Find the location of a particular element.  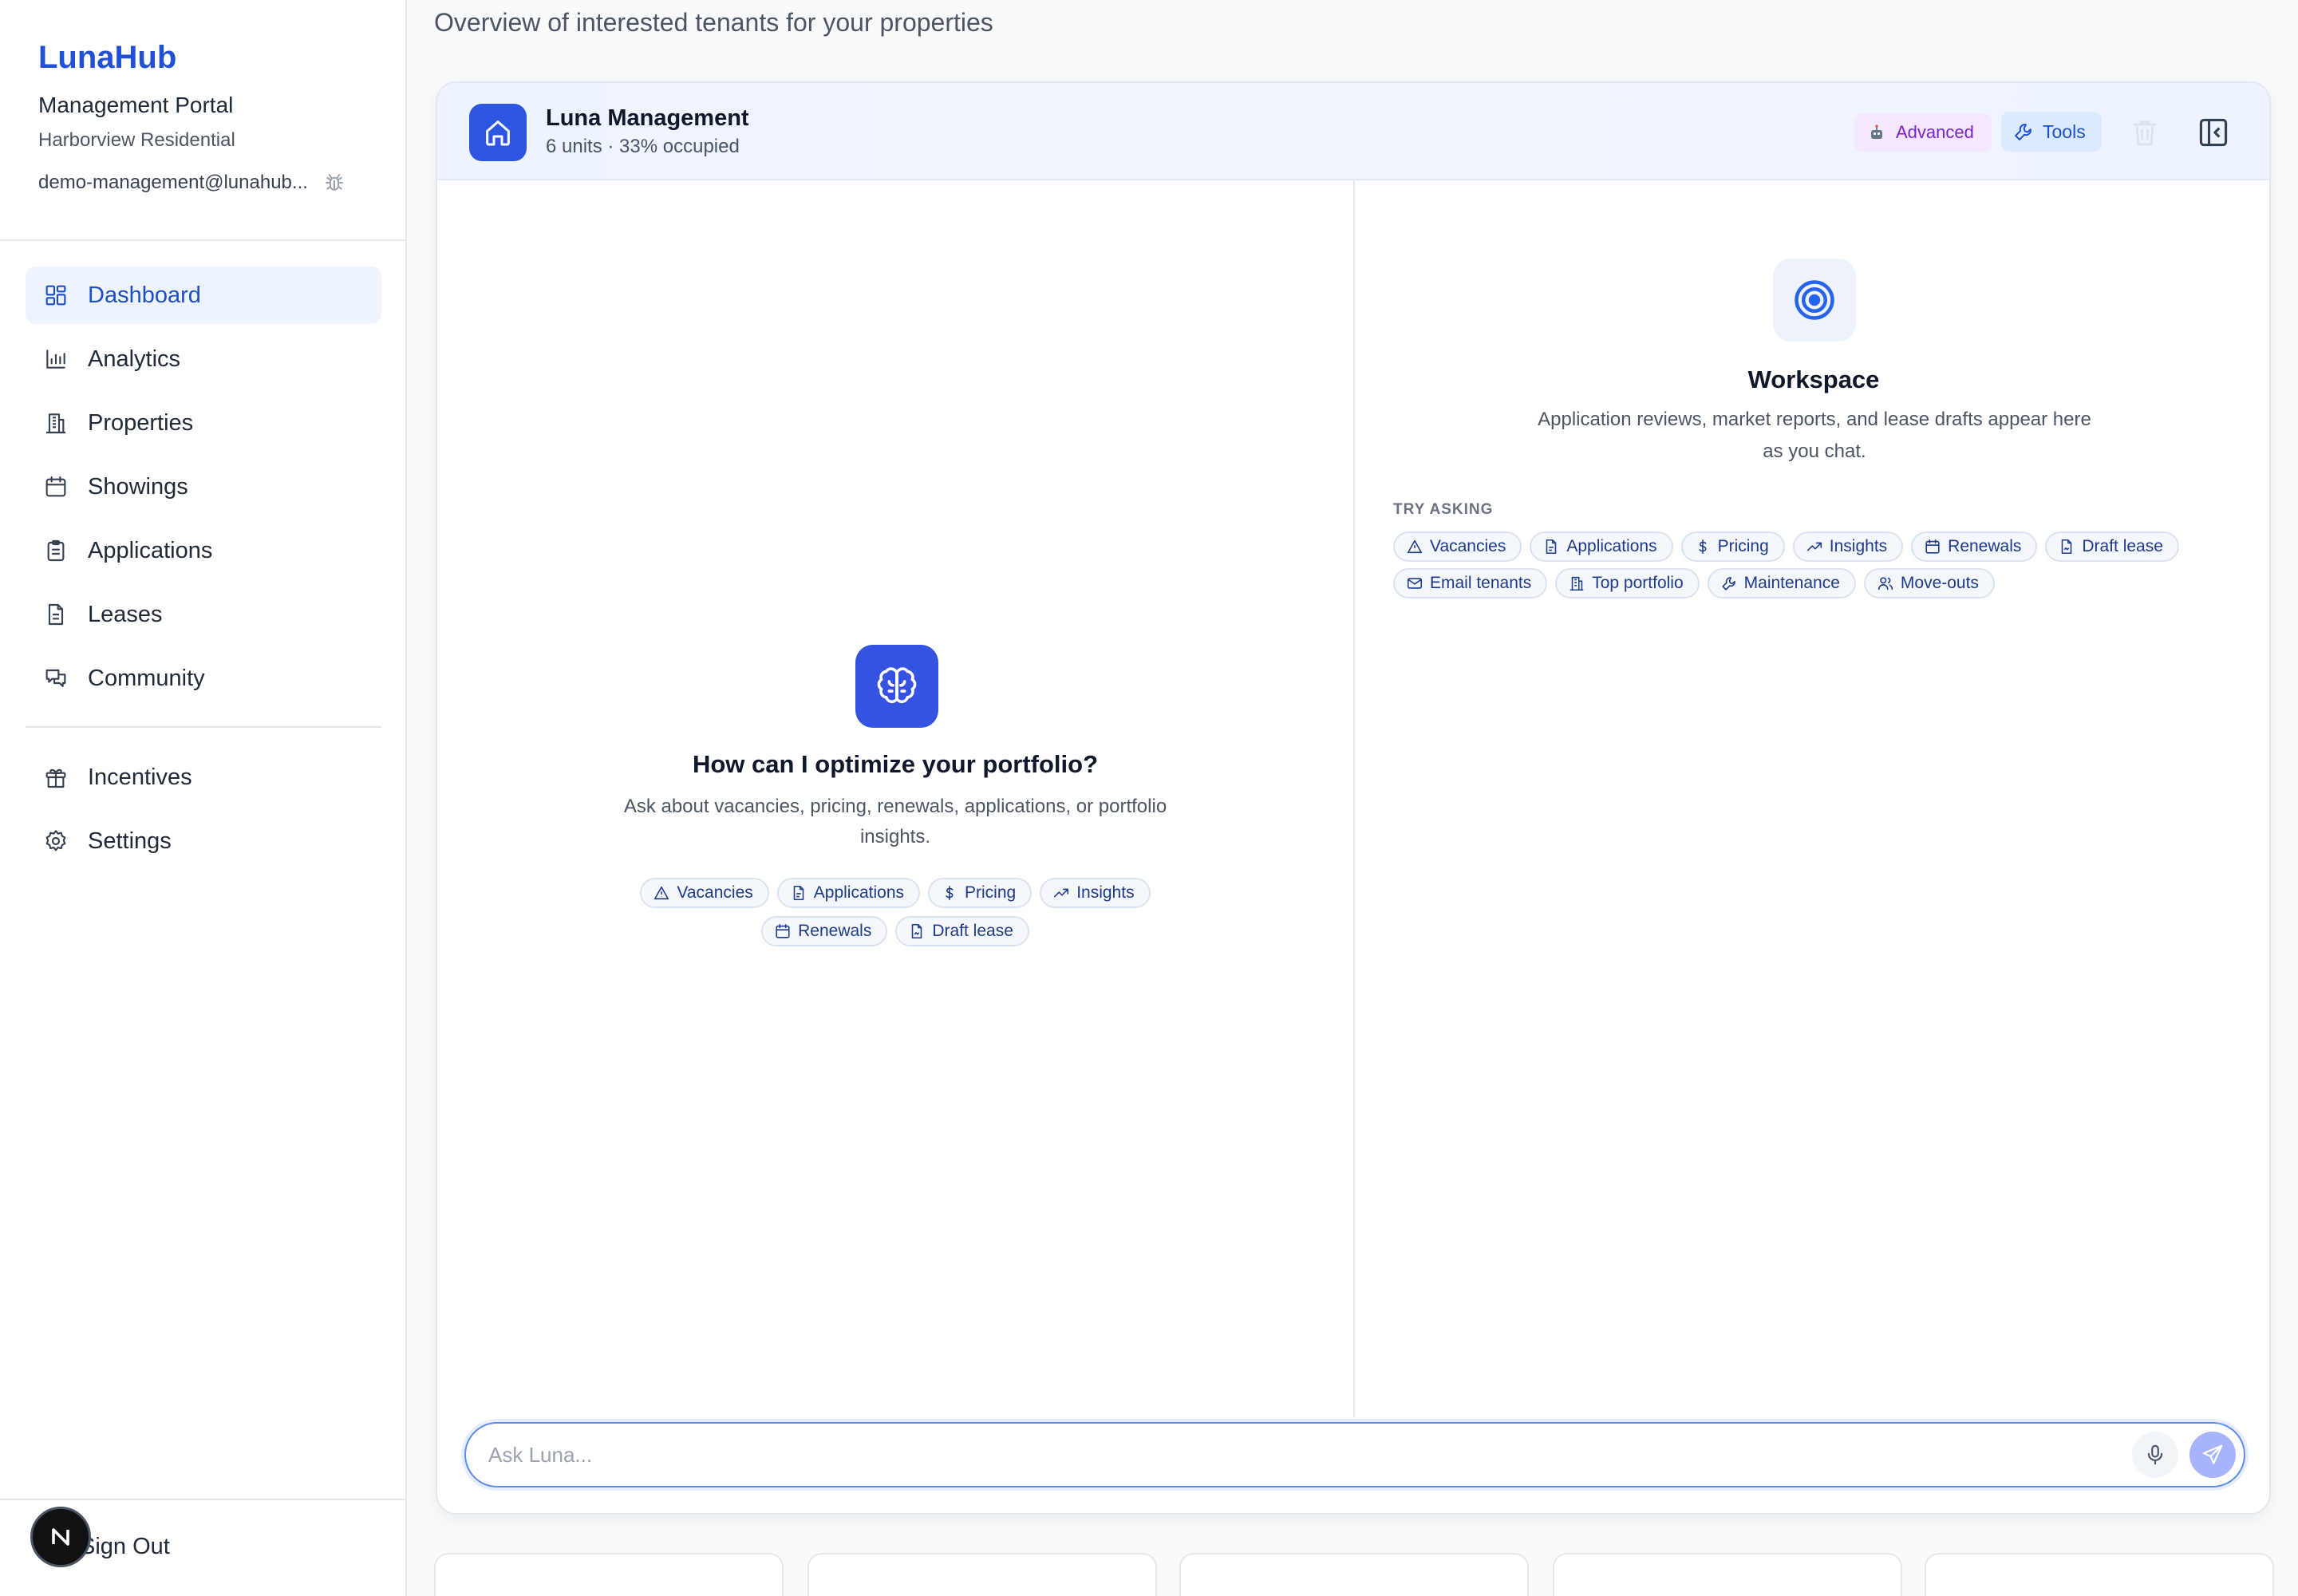

microphone-button is located at coordinates (2155, 1455).